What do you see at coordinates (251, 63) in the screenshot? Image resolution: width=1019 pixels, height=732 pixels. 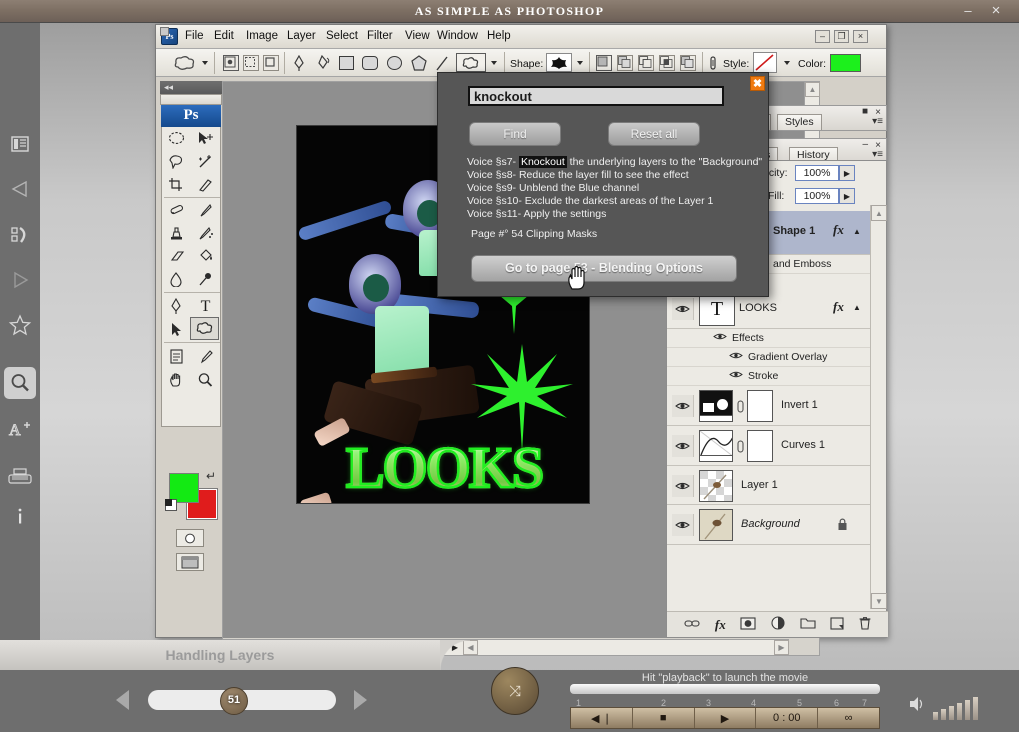 I see `paths-button` at bounding box center [251, 63].